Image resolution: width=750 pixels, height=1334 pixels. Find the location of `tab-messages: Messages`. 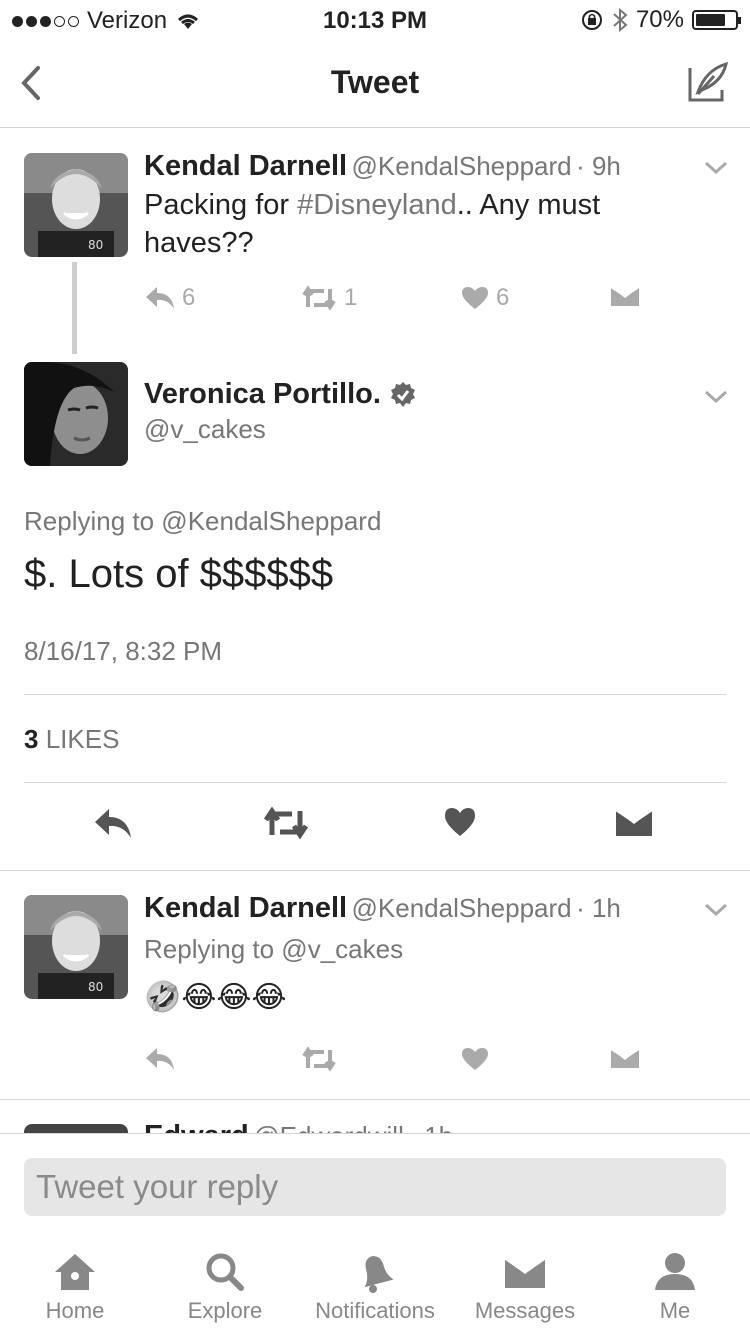

tab-messages: Messages is located at coordinates (525, 1287).